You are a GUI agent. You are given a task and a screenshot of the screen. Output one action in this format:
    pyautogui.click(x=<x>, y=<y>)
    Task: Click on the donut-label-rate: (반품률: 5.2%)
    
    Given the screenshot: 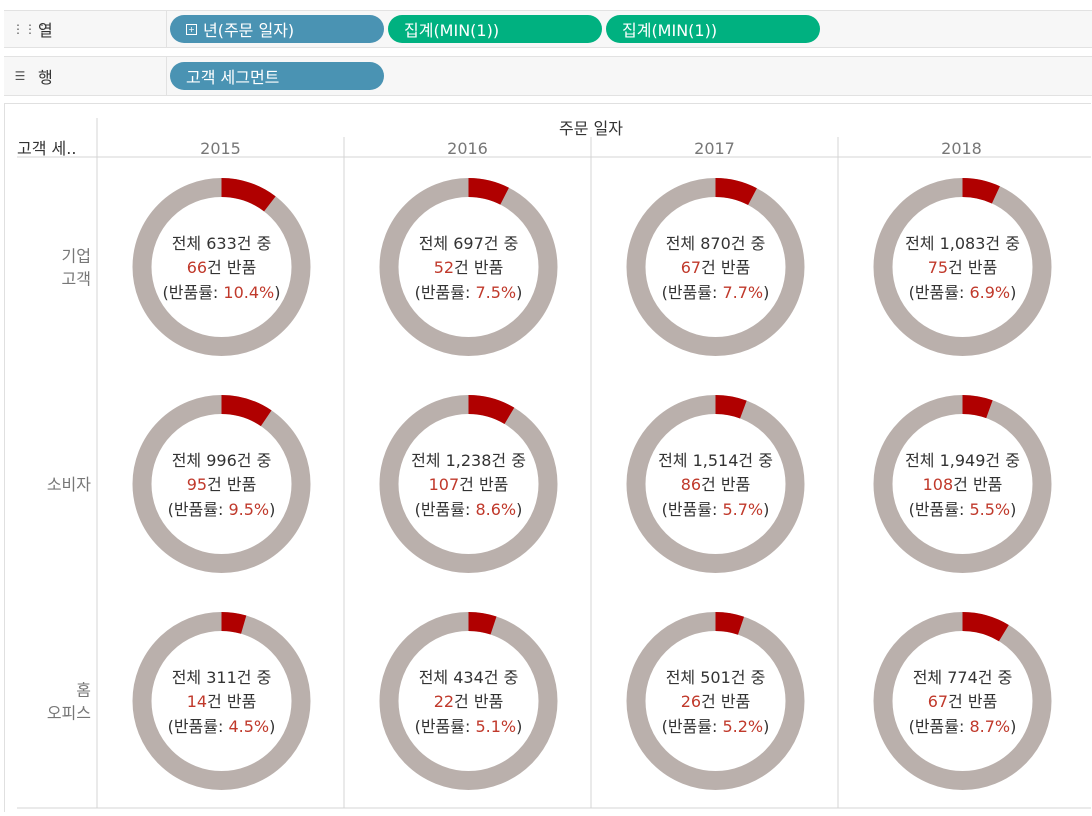 What is the action you would take?
    pyautogui.click(x=716, y=726)
    